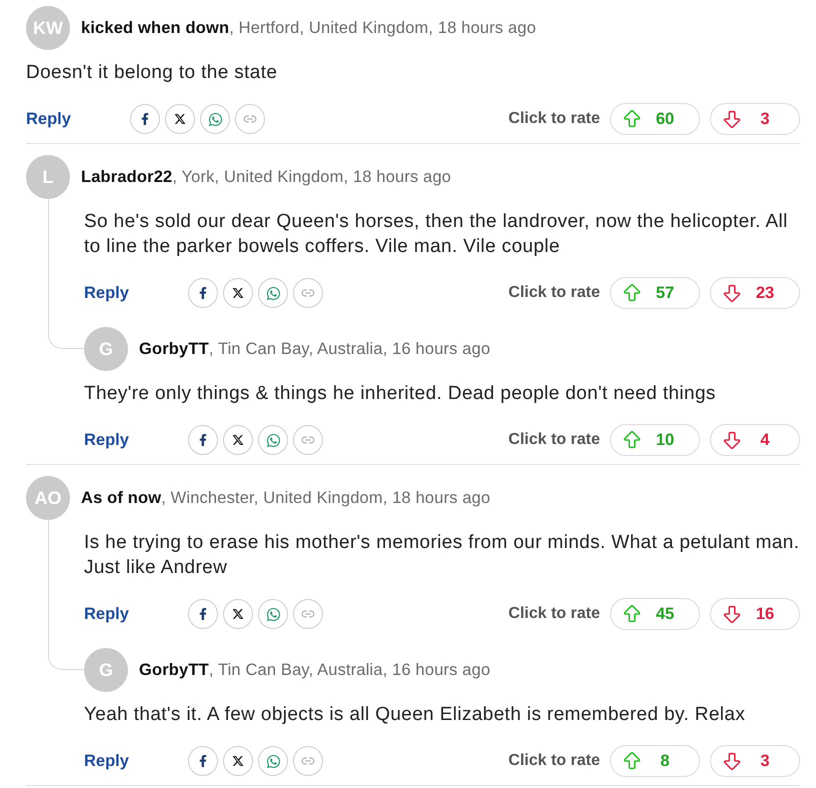 This screenshot has width=816, height=788. What do you see at coordinates (755, 440) in the screenshot?
I see `downvote-button: 4` at bounding box center [755, 440].